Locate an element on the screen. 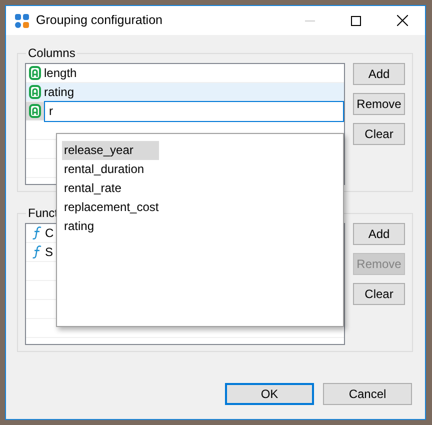 Image resolution: width=432 pixels, height=425 pixels. dialog-button: OK is located at coordinates (269, 394).